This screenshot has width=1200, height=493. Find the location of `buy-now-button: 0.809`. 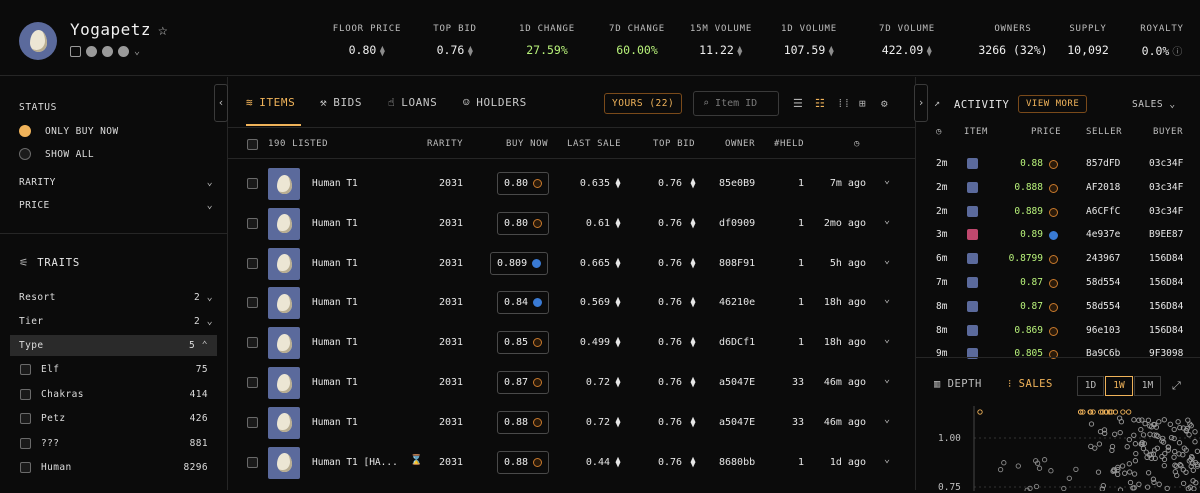

buy-now-button: 0.809 is located at coordinates (519, 263).